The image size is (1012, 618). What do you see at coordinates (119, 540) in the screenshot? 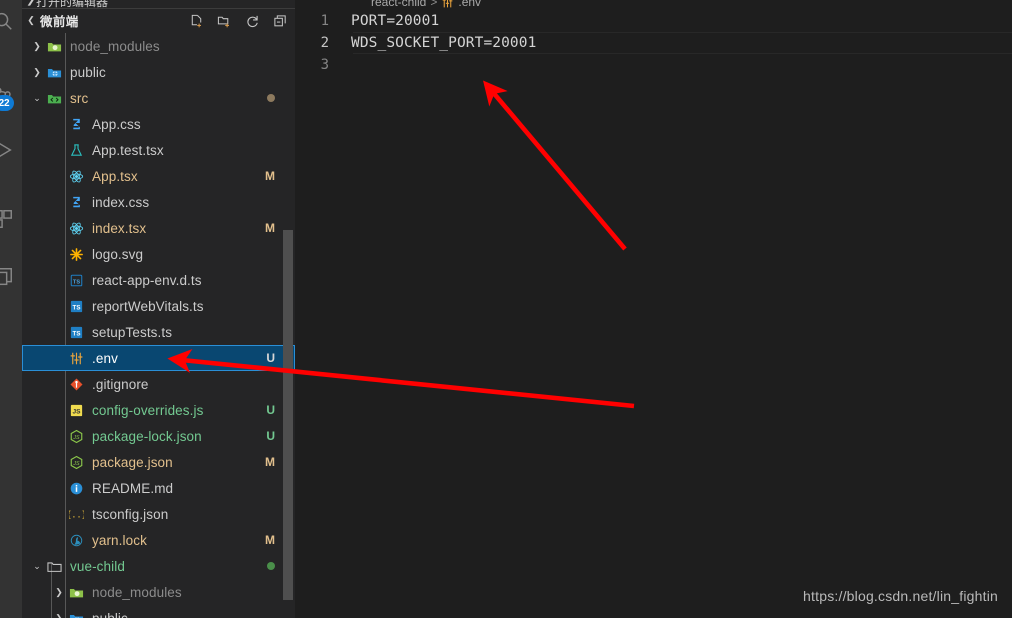
I see `tree-item-label: yarn.lock` at bounding box center [119, 540].